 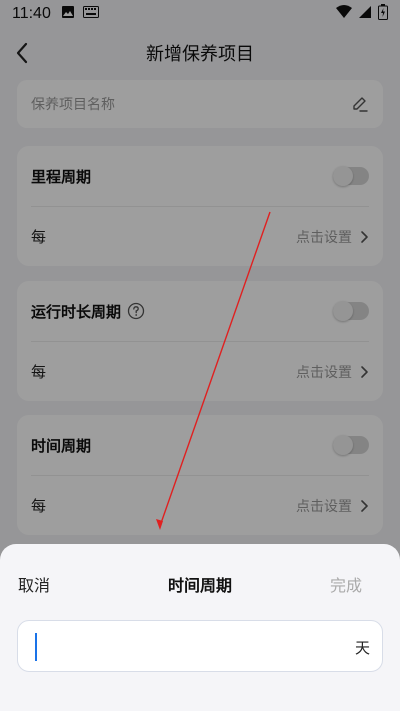 What do you see at coordinates (362, 648) in the screenshot?
I see `day-unit-label: 天` at bounding box center [362, 648].